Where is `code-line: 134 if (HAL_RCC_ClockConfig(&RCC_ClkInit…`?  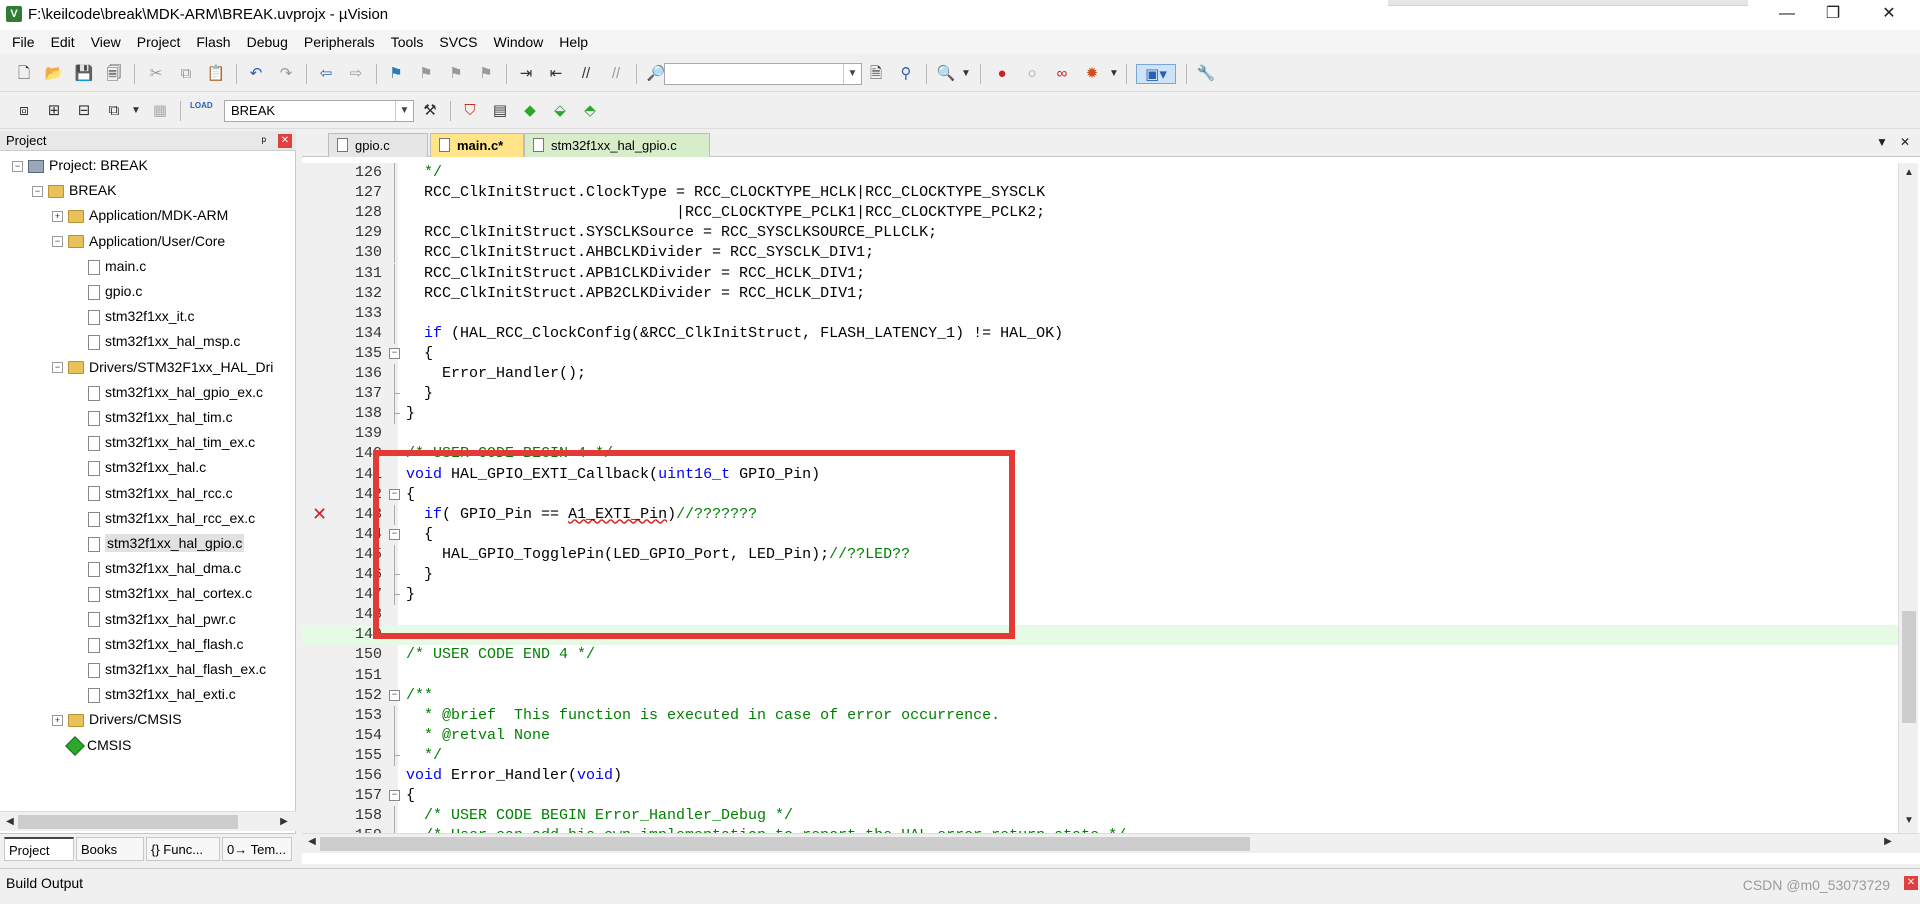 code-line: 134 if (HAL_RCC_ClockConfig(&RCC_ClkInit… is located at coordinates (1100, 333).